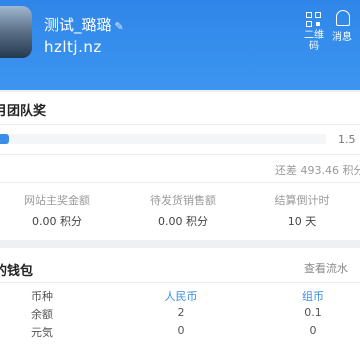 The image size is (360, 360). Describe the element at coordinates (342, 37) in the screenshot. I see `message-label: 消息` at that location.